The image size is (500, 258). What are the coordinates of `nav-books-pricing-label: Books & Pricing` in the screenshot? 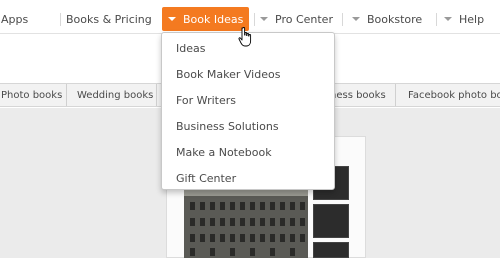 It's located at (109, 19).